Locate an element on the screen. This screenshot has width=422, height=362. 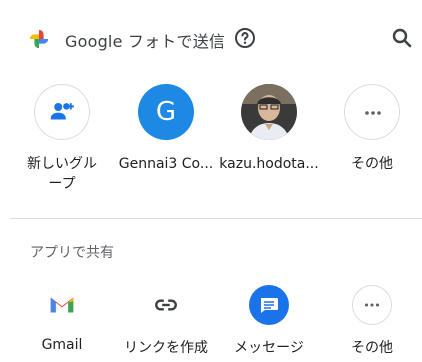
messages-tile is located at coordinates (269, 305).